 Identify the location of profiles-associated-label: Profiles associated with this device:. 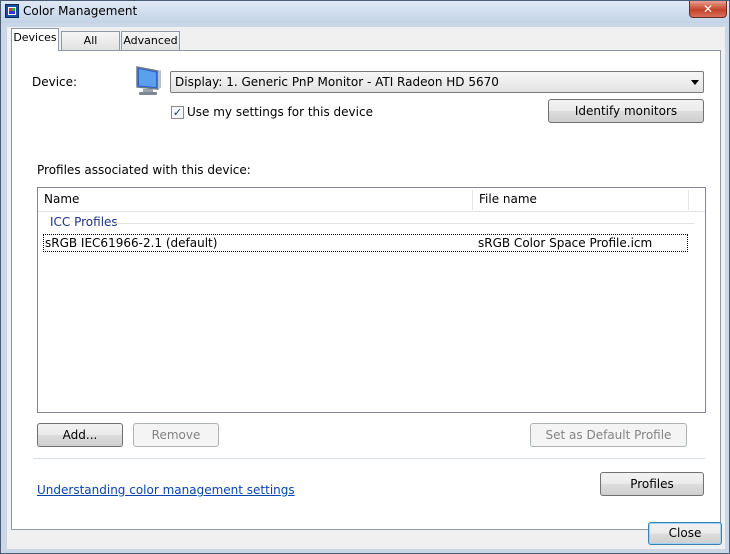
(144, 170).